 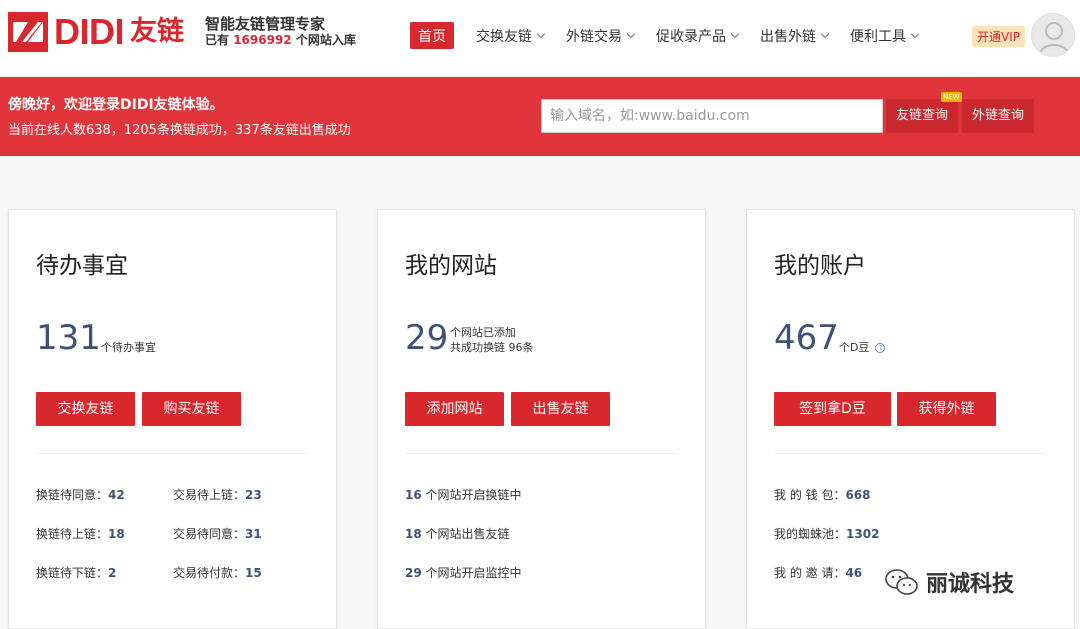 I want to click on sites-title: 我的网站, so click(x=451, y=266).